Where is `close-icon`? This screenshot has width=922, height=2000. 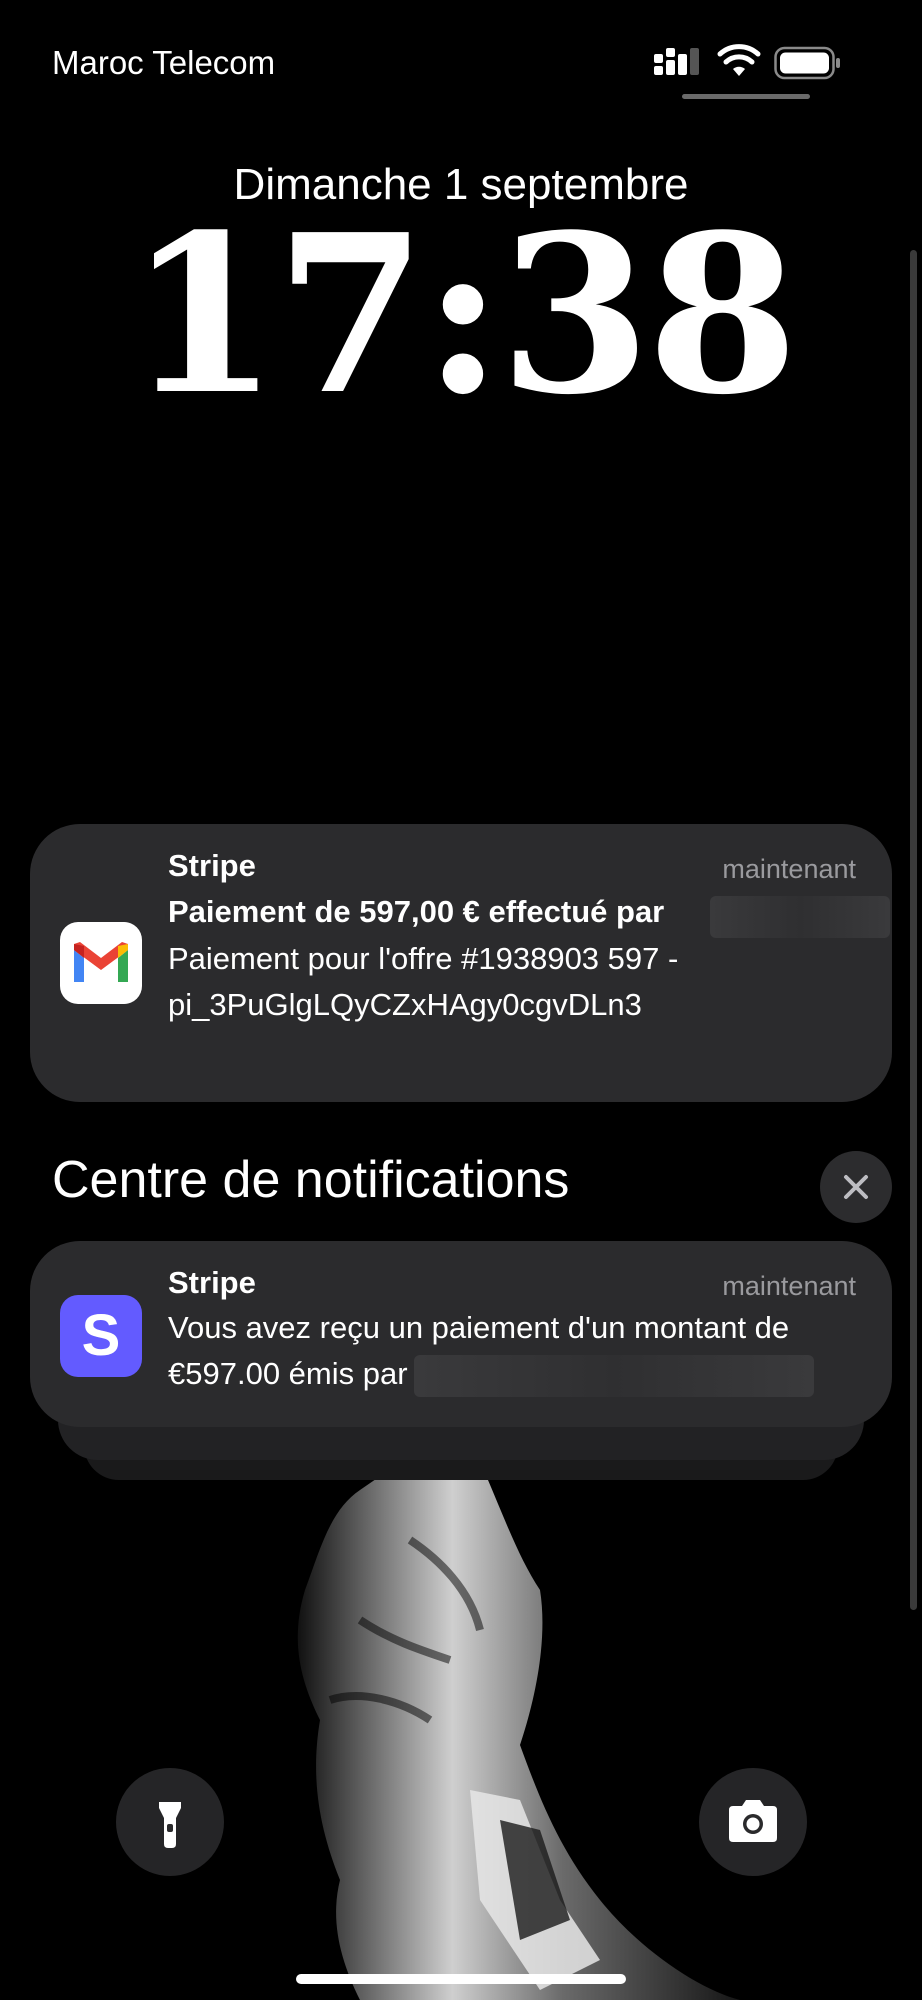
close-icon is located at coordinates (856, 1187).